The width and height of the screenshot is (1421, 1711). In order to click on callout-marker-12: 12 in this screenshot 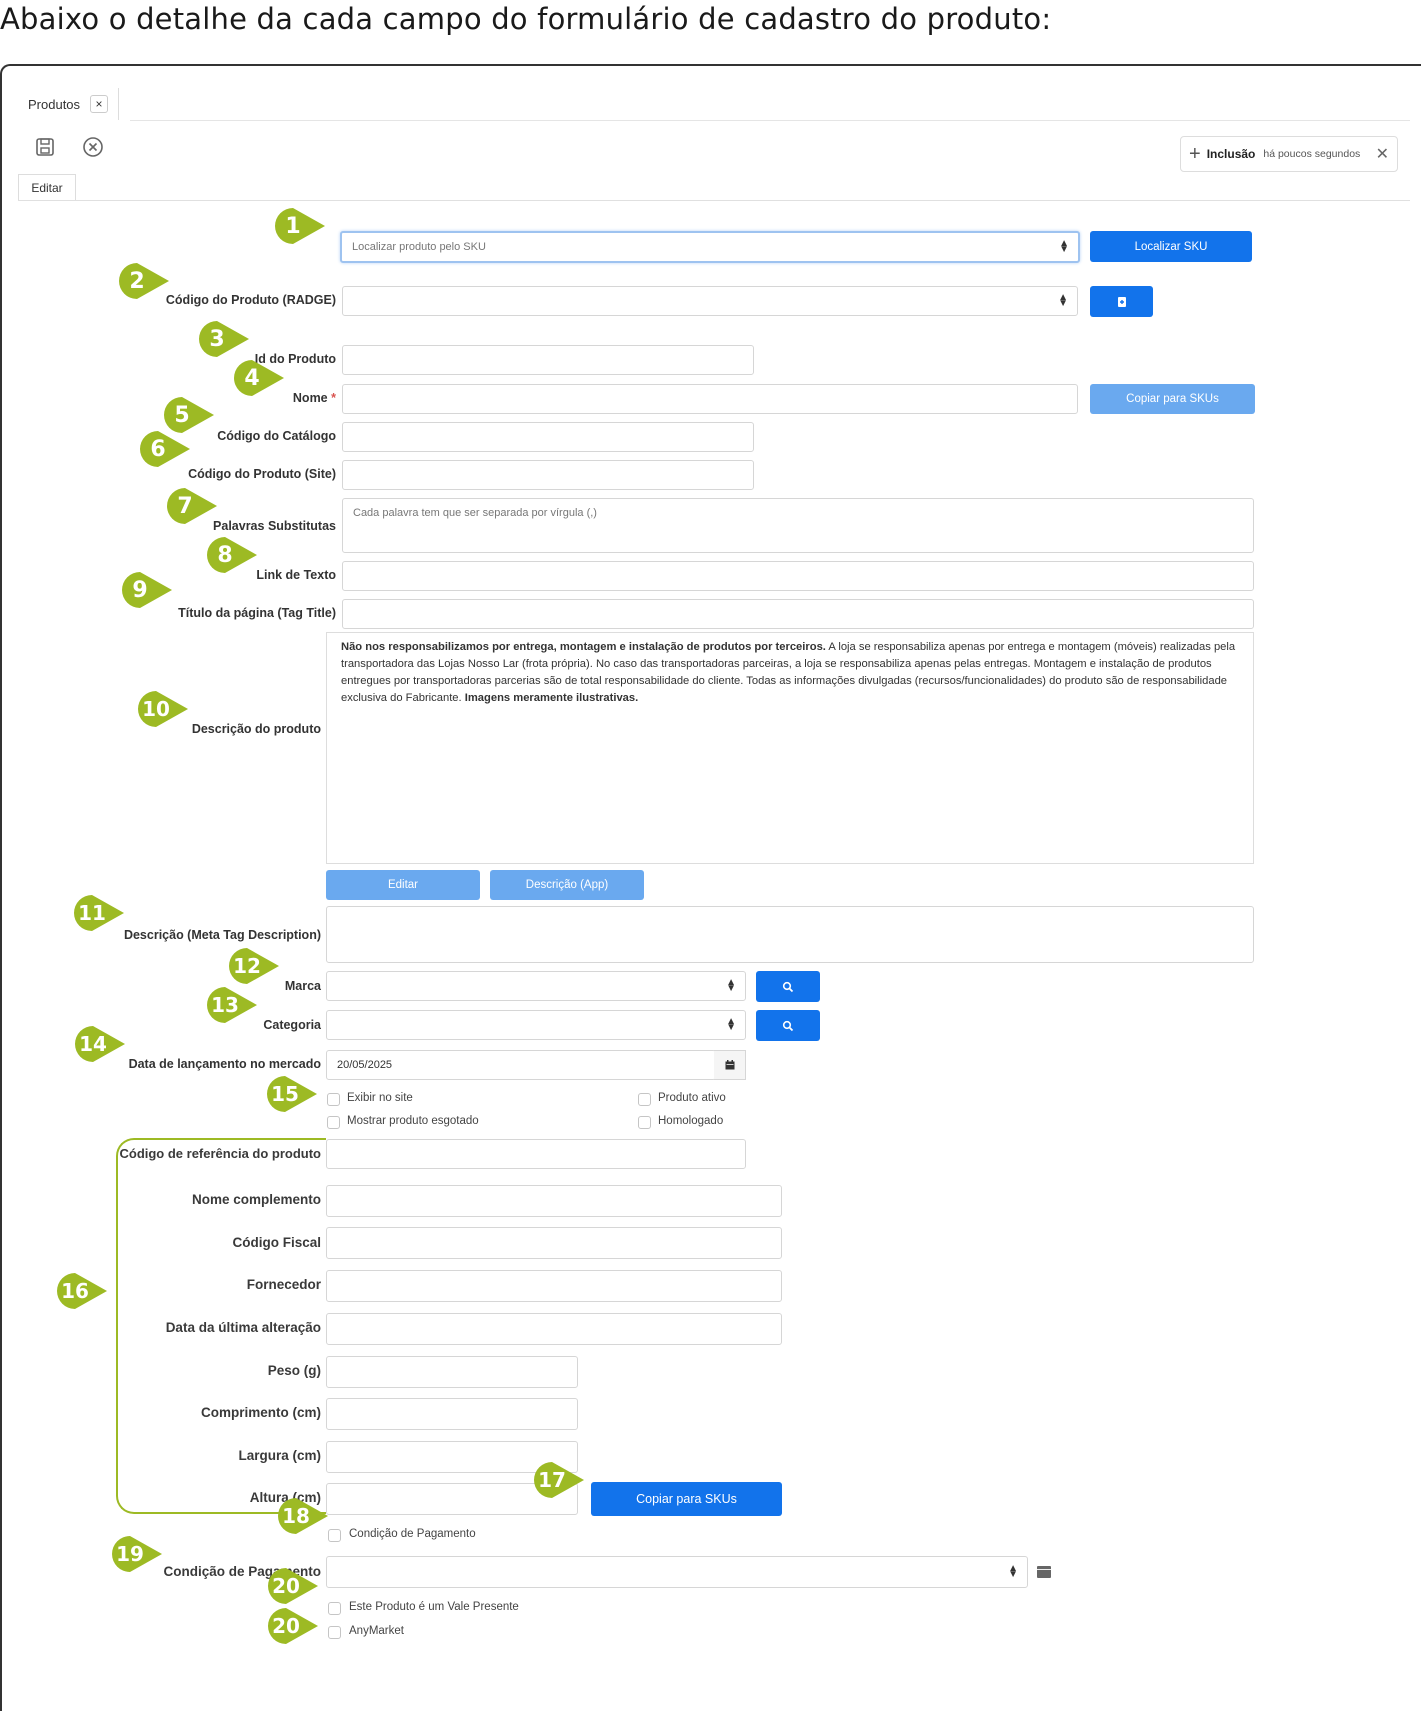, I will do `click(255, 966)`.